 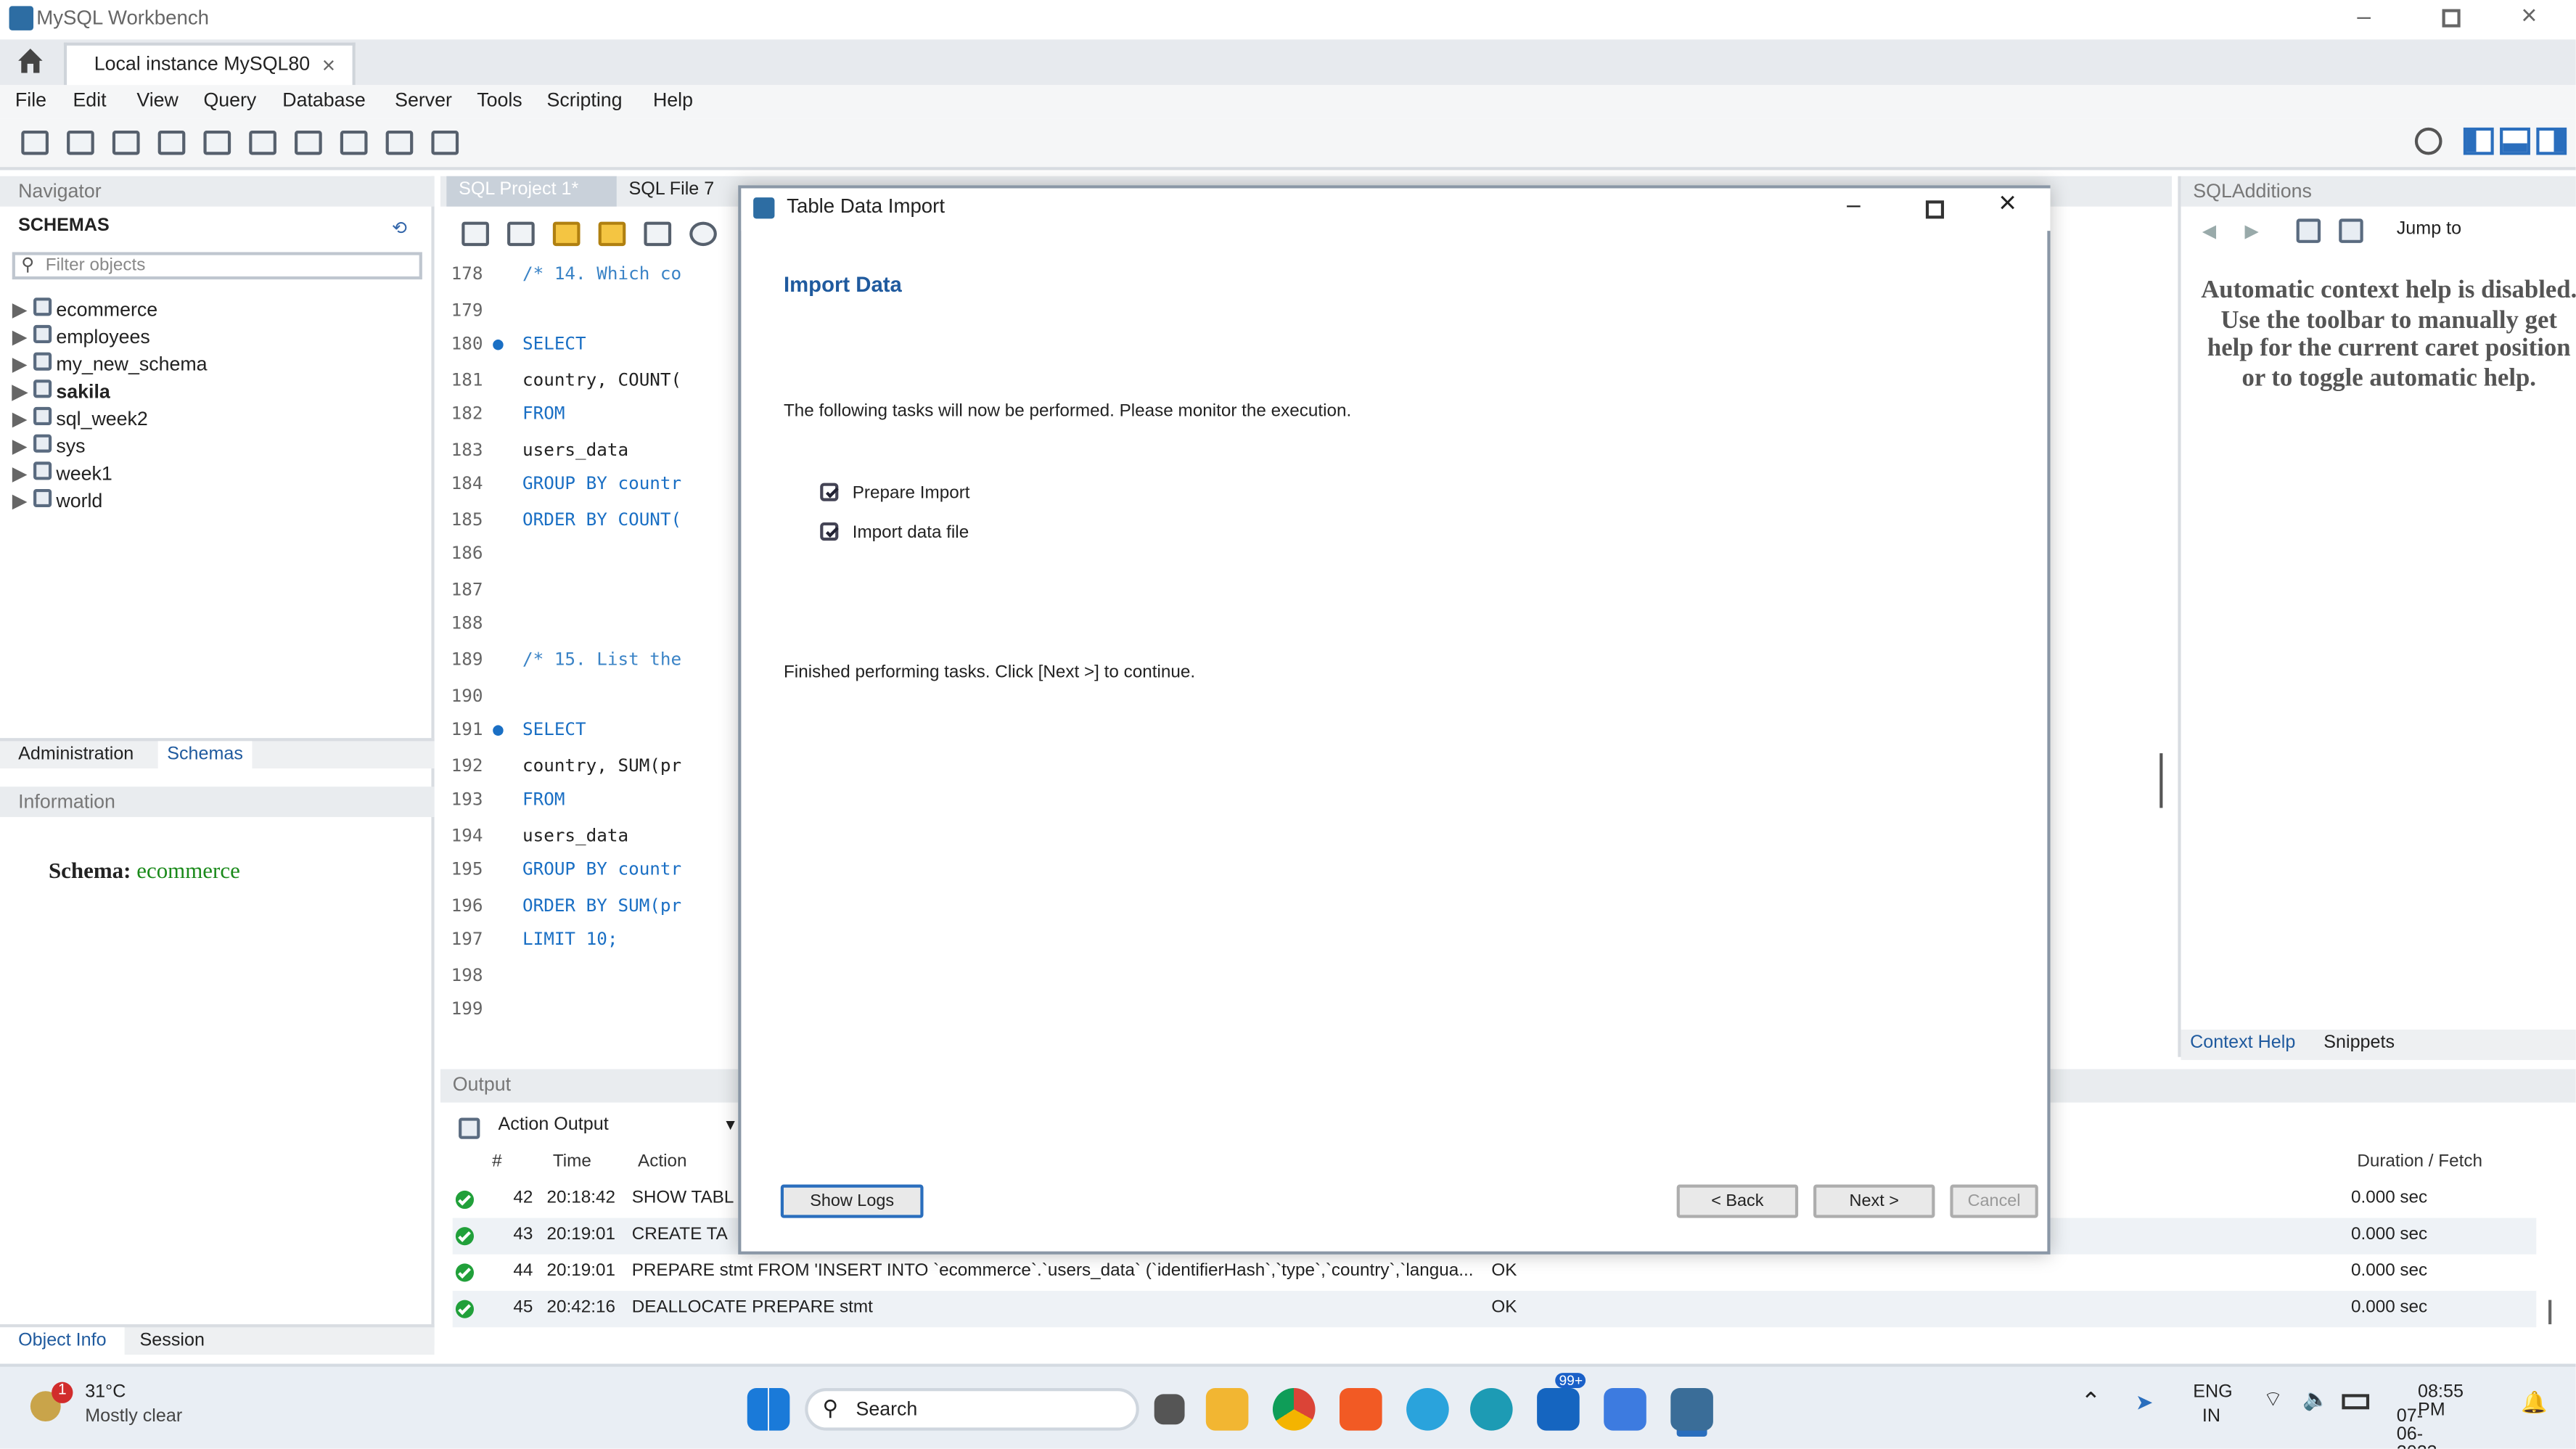 I want to click on weather-widget: 1 31°C Mostly clear, so click(x=121, y=1412).